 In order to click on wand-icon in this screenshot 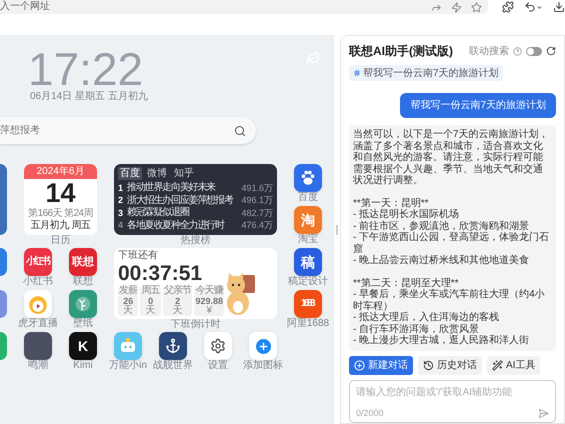, I will do `click(497, 365)`.